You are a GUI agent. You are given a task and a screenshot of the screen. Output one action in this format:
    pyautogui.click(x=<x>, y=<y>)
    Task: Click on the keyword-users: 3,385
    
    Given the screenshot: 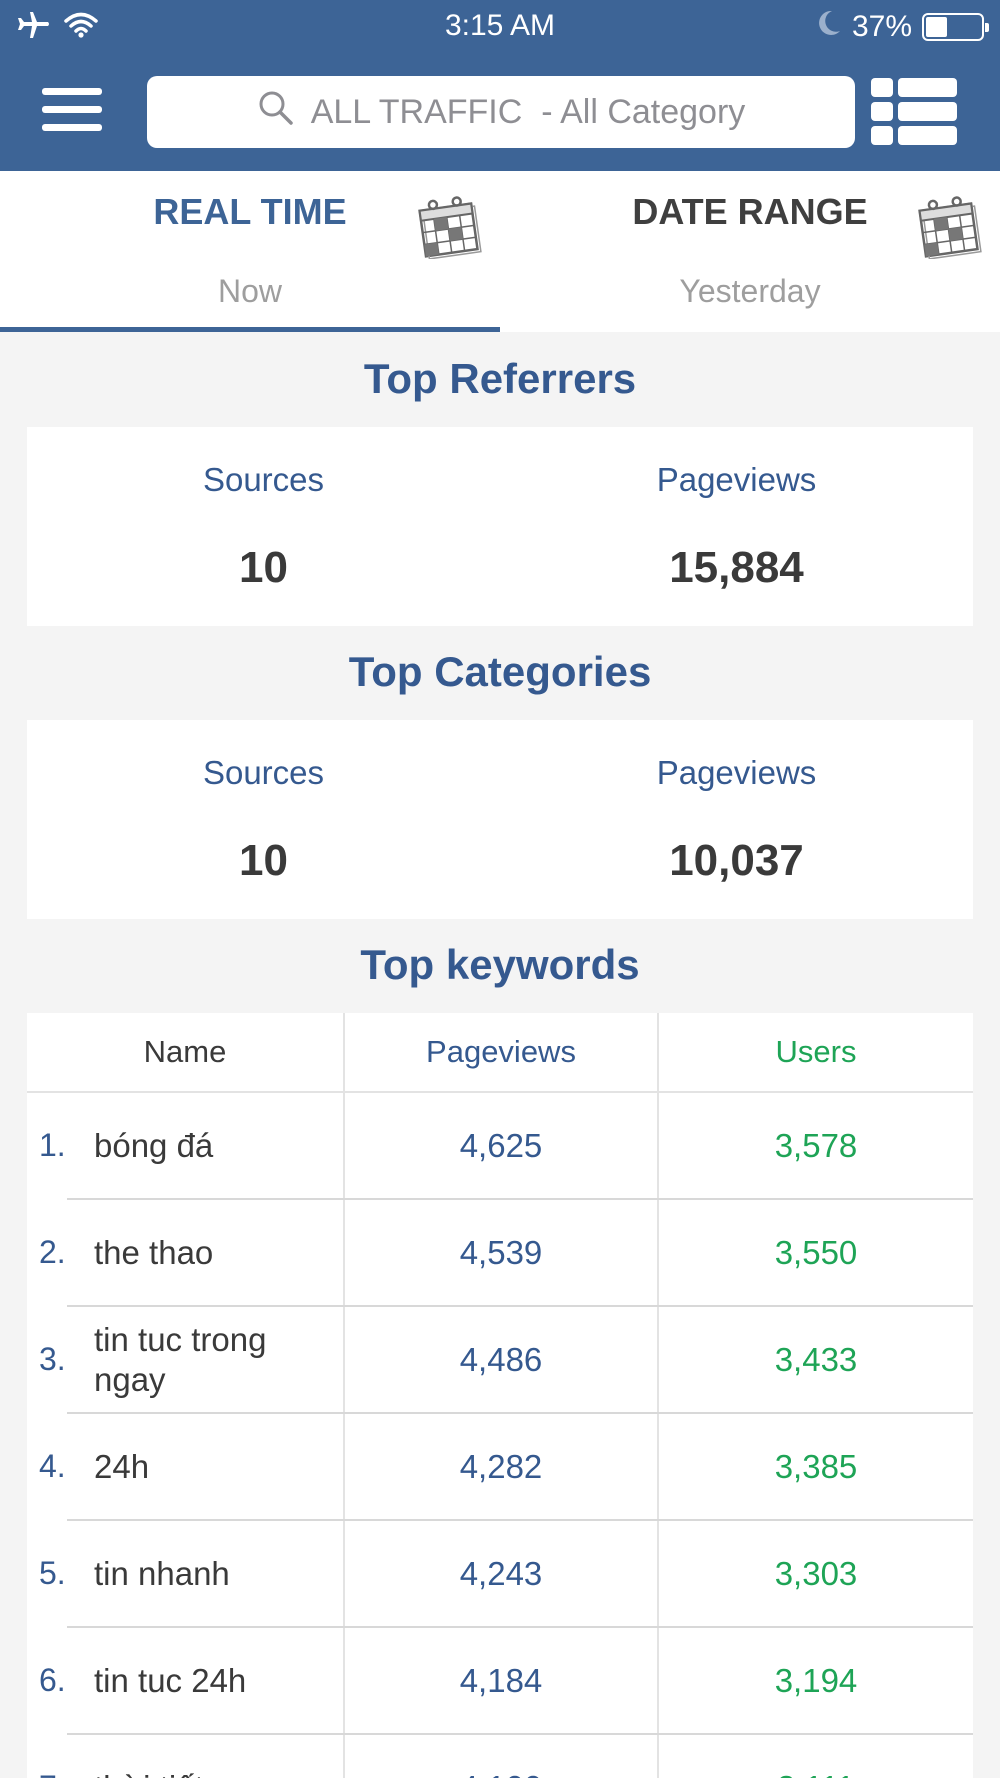 What is the action you would take?
    pyautogui.click(x=816, y=1466)
    